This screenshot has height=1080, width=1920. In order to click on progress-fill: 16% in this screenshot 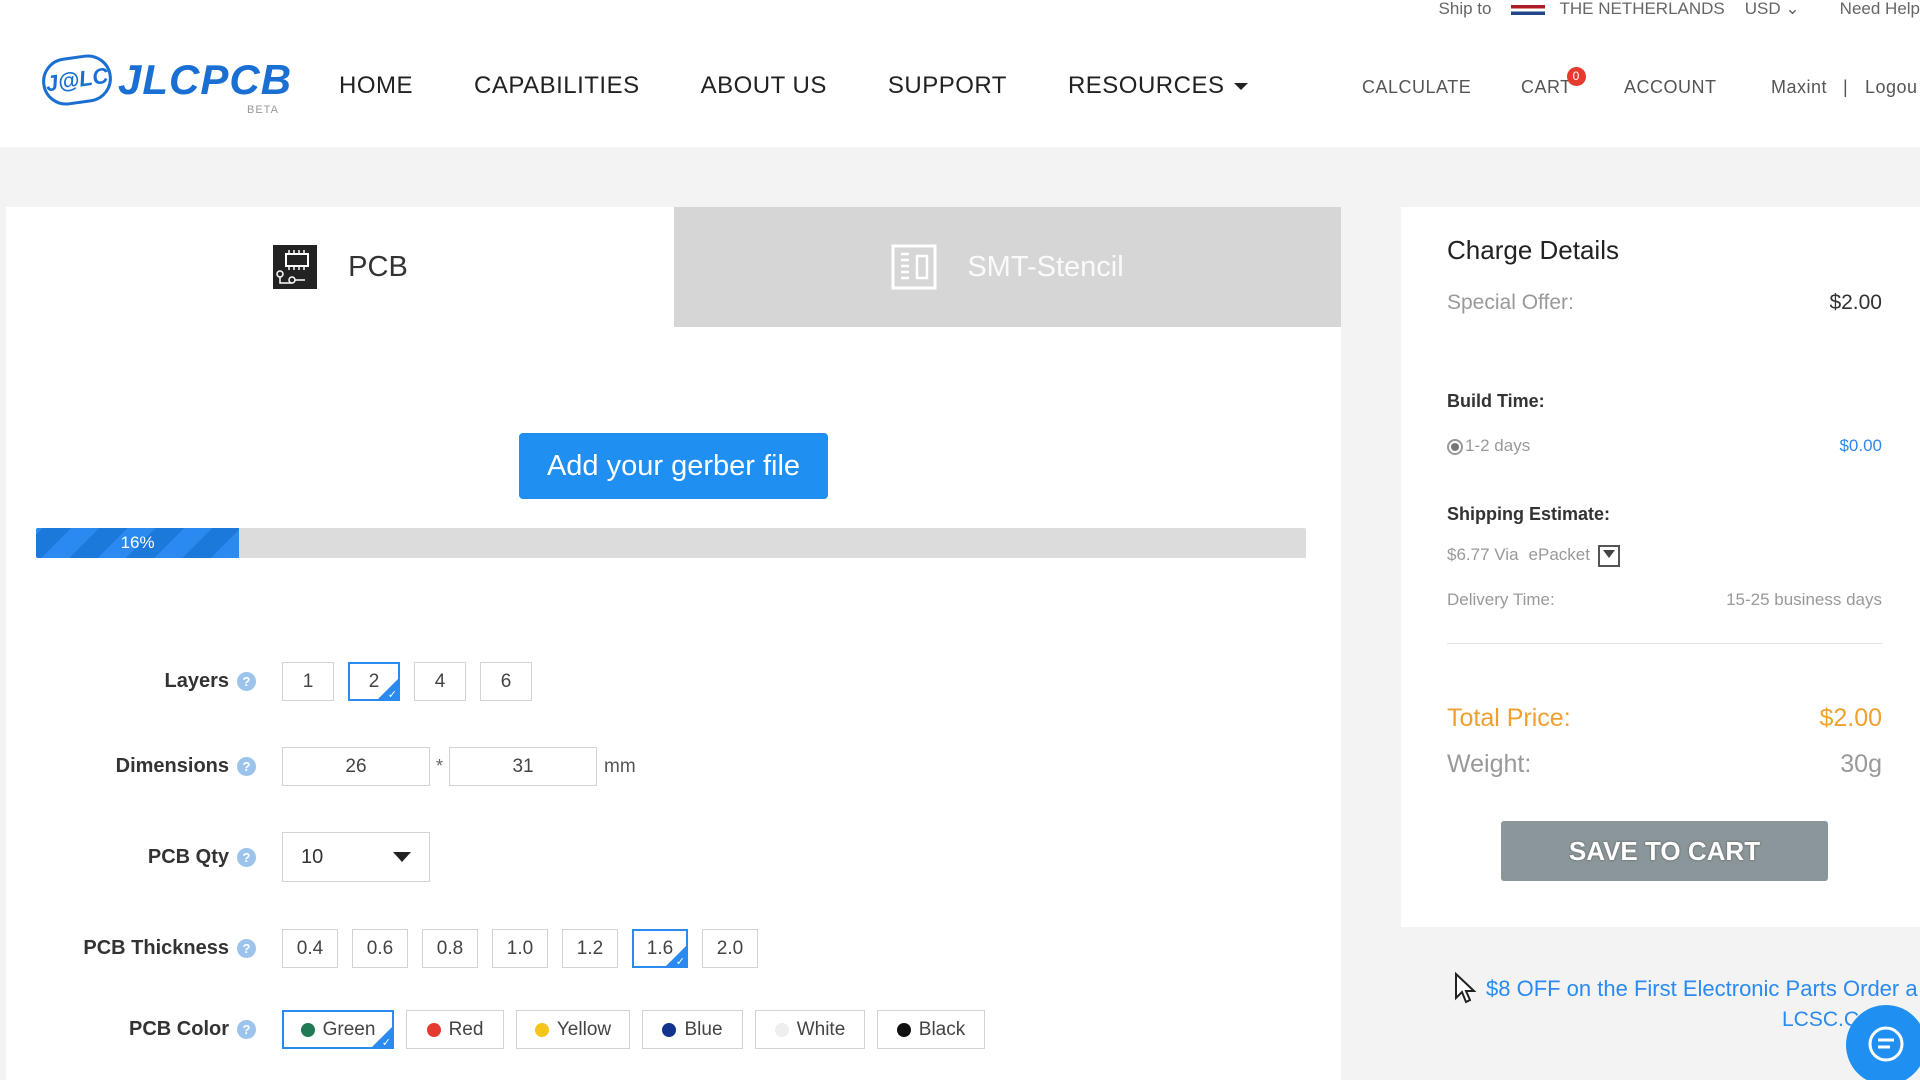, I will do `click(138, 543)`.